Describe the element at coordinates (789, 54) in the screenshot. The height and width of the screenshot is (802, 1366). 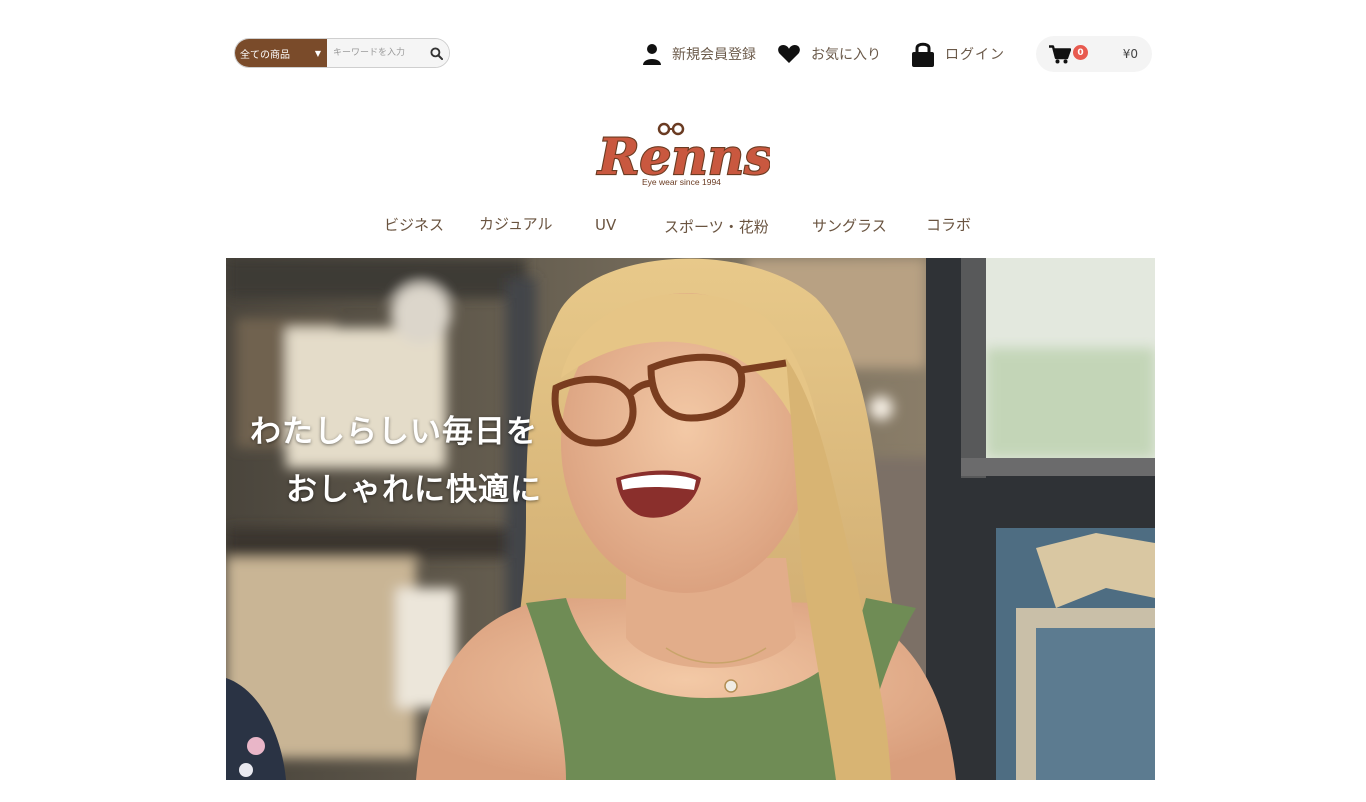
I see `heart-icon` at that location.